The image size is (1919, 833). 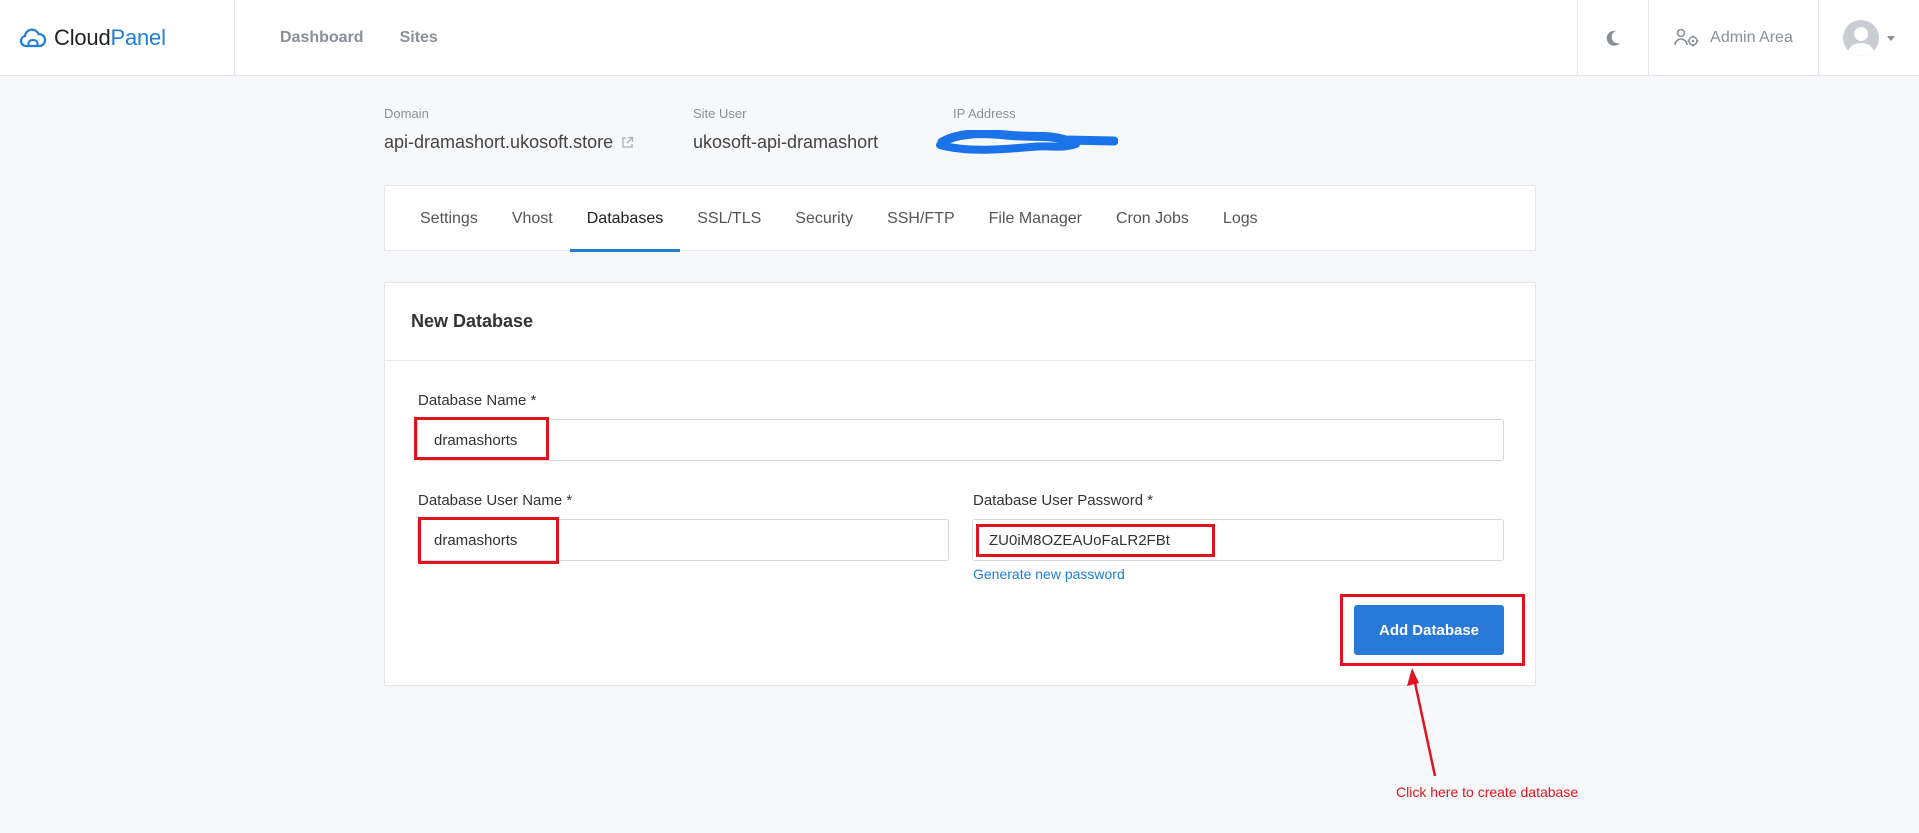 What do you see at coordinates (1063, 500) in the screenshot?
I see `db-pass-label: Database User Password *` at bounding box center [1063, 500].